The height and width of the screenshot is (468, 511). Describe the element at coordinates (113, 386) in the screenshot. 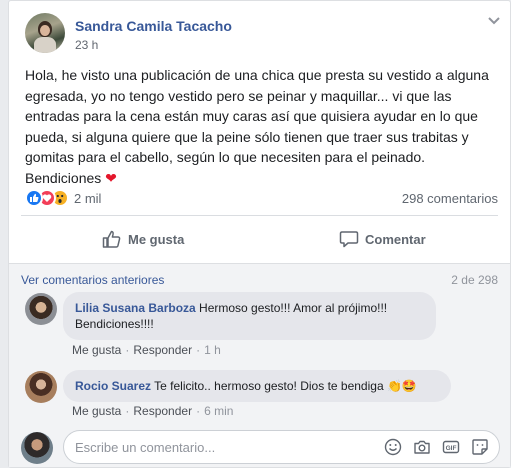

I see `commenter-name: Rocio Suarez` at that location.